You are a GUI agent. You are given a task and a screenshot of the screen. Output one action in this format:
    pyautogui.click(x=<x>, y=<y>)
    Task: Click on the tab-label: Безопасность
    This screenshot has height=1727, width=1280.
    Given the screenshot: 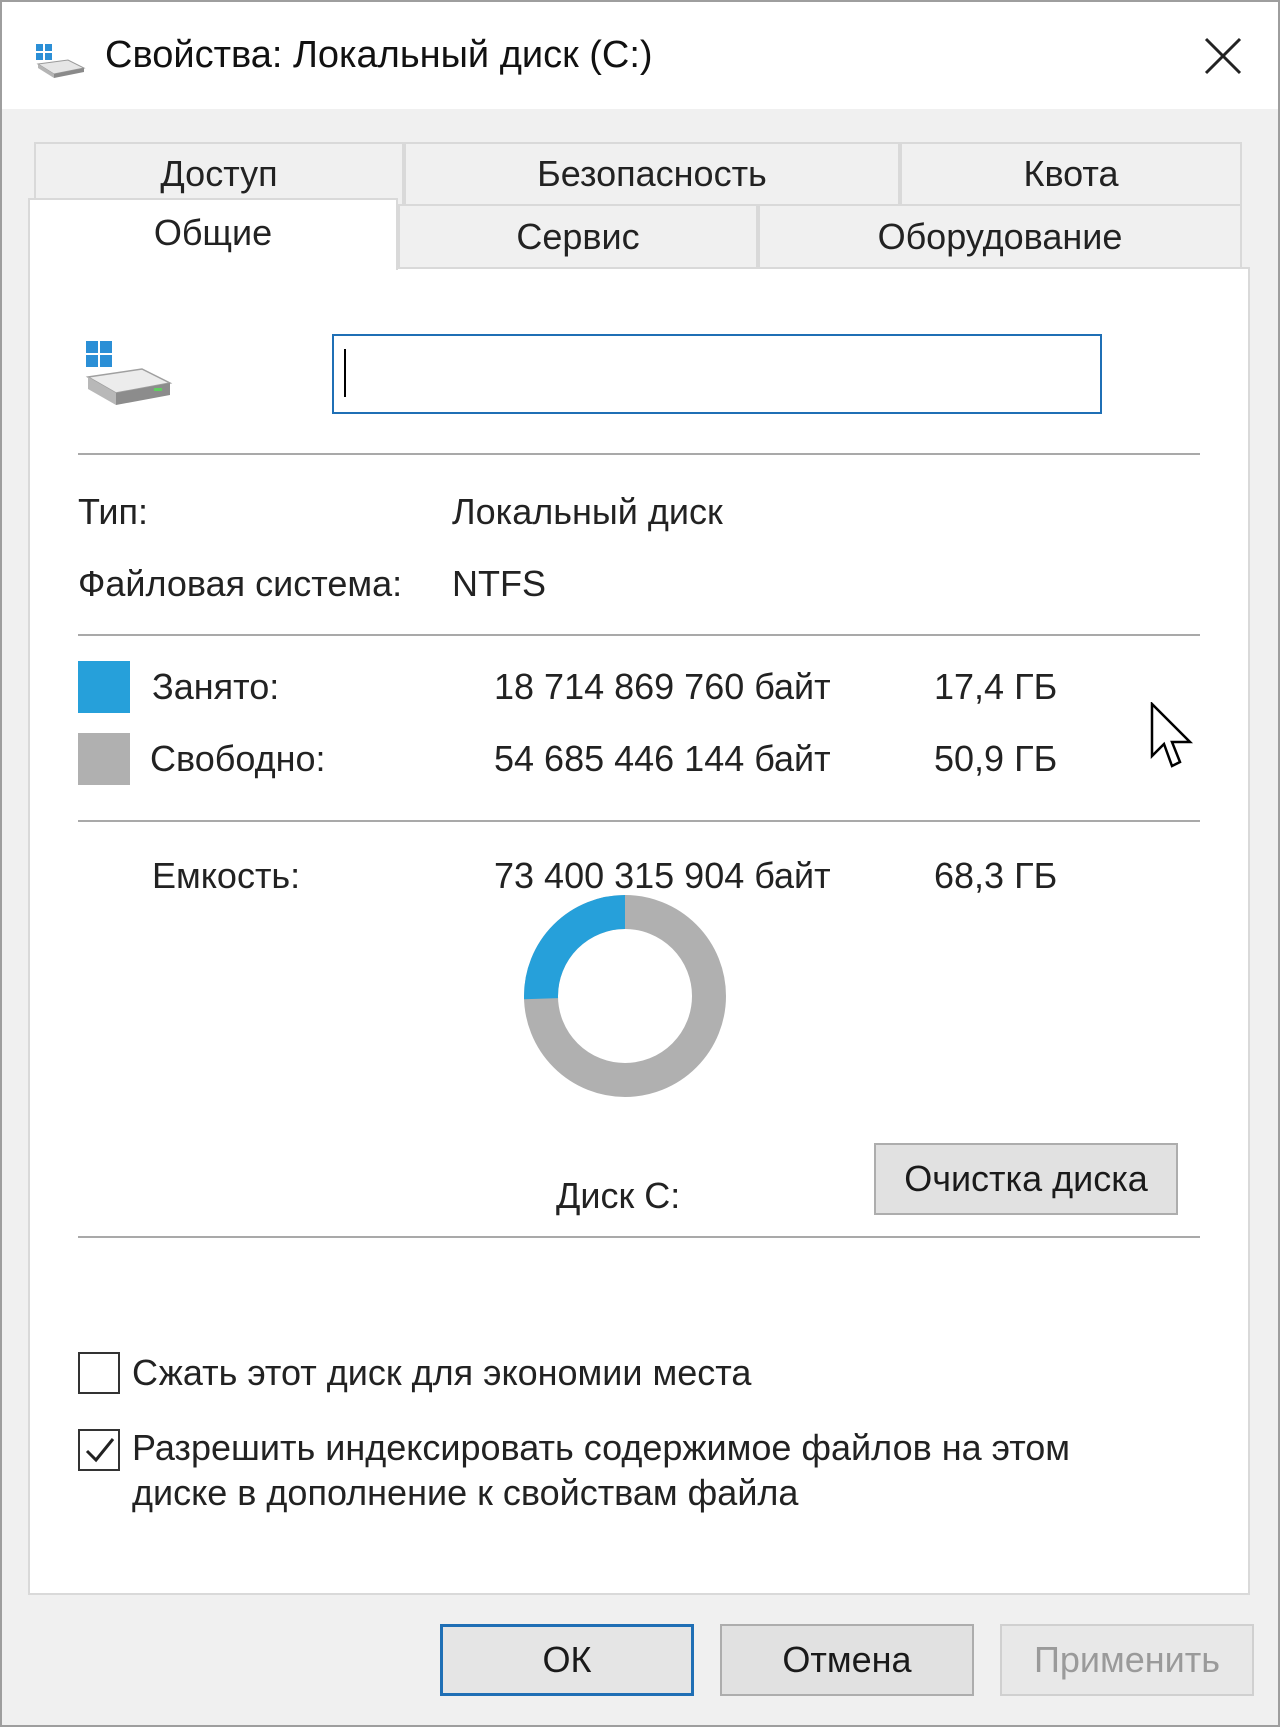 What is the action you would take?
    pyautogui.click(x=652, y=173)
    